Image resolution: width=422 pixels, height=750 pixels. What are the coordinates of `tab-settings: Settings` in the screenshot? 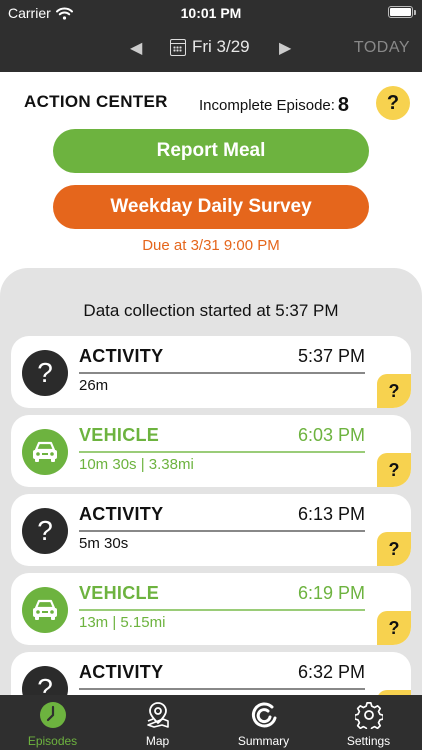 It's located at (368, 722).